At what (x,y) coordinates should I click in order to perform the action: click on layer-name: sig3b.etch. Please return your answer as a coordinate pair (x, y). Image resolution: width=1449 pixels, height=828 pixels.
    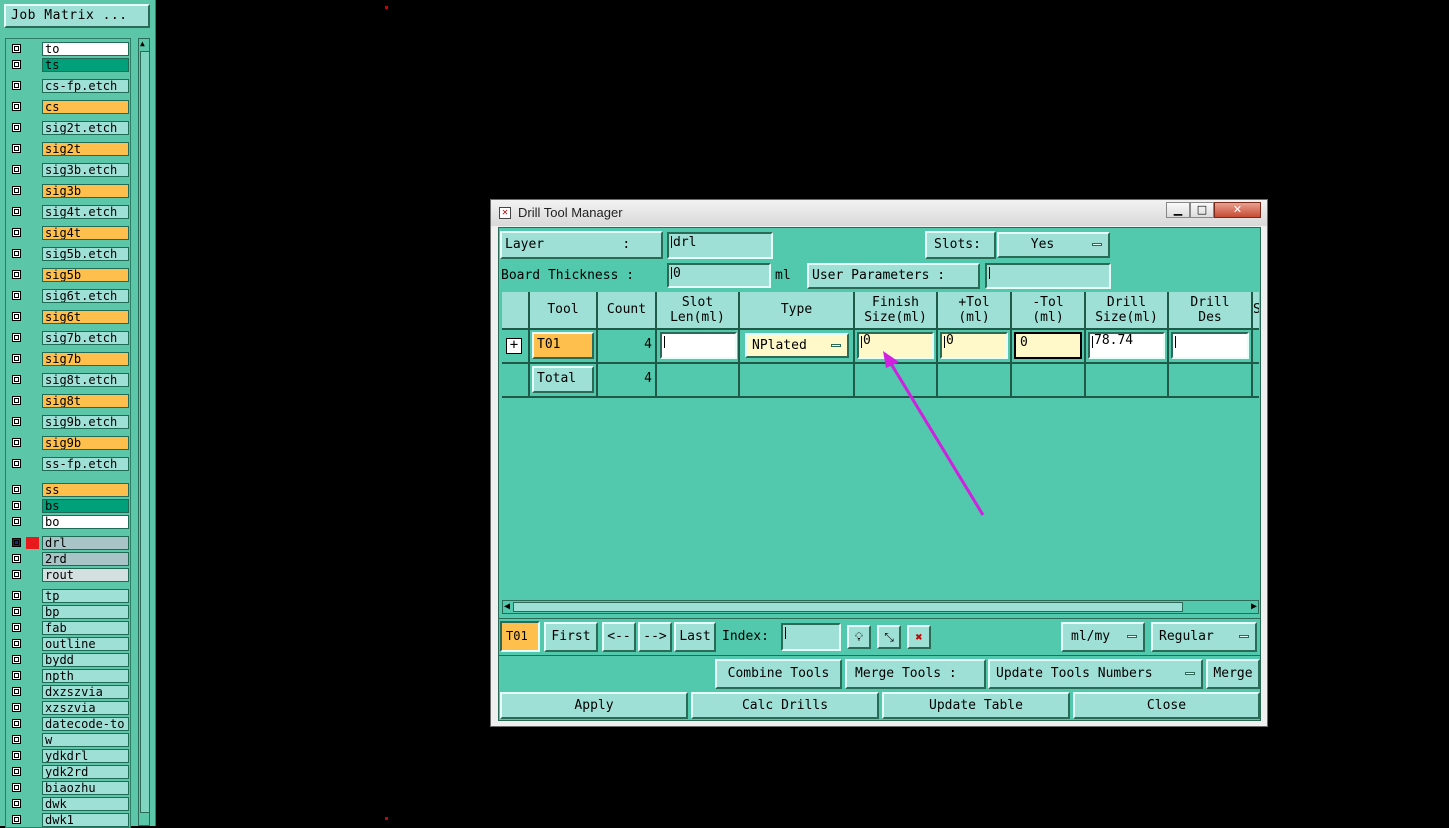
    Looking at the image, I should click on (85, 170).